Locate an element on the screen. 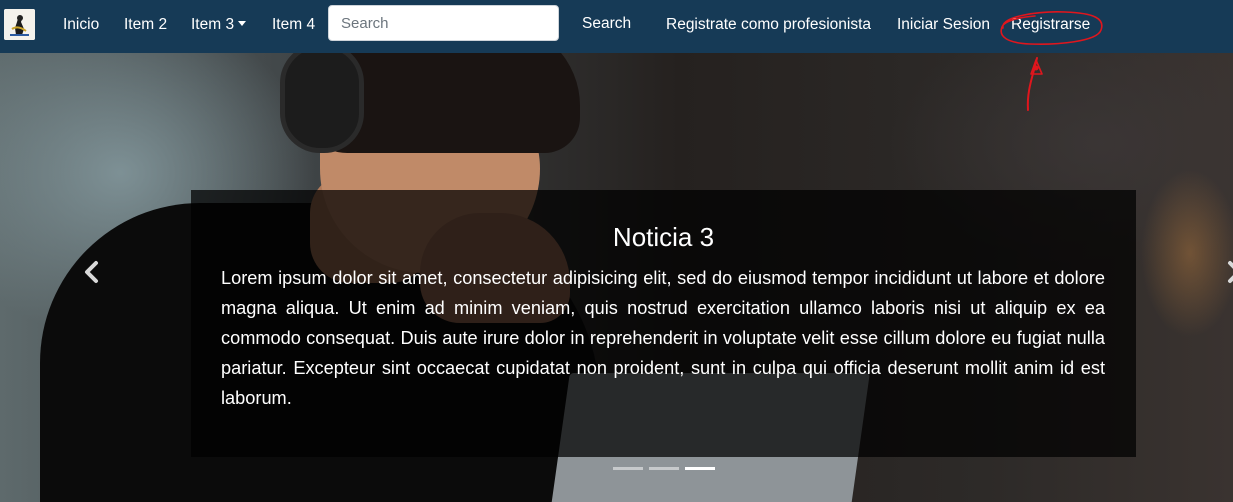  nav-item-3-dropdown: Item 3 is located at coordinates (219, 25).